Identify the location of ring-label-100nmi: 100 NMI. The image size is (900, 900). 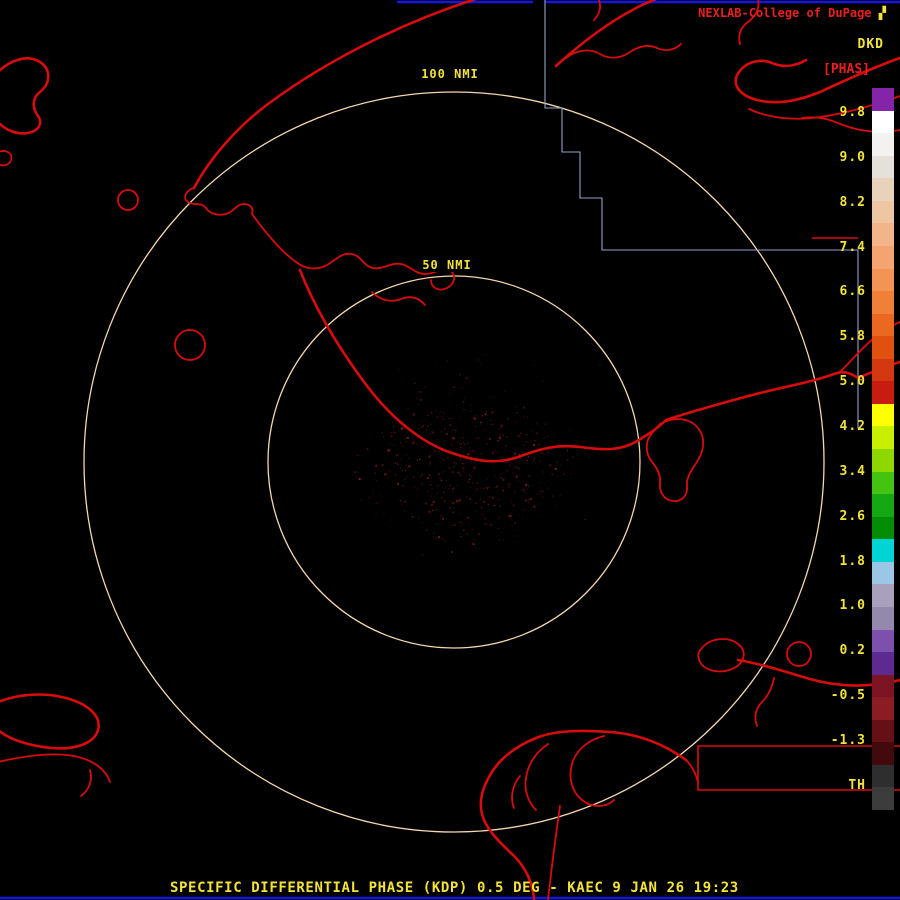
(450, 74).